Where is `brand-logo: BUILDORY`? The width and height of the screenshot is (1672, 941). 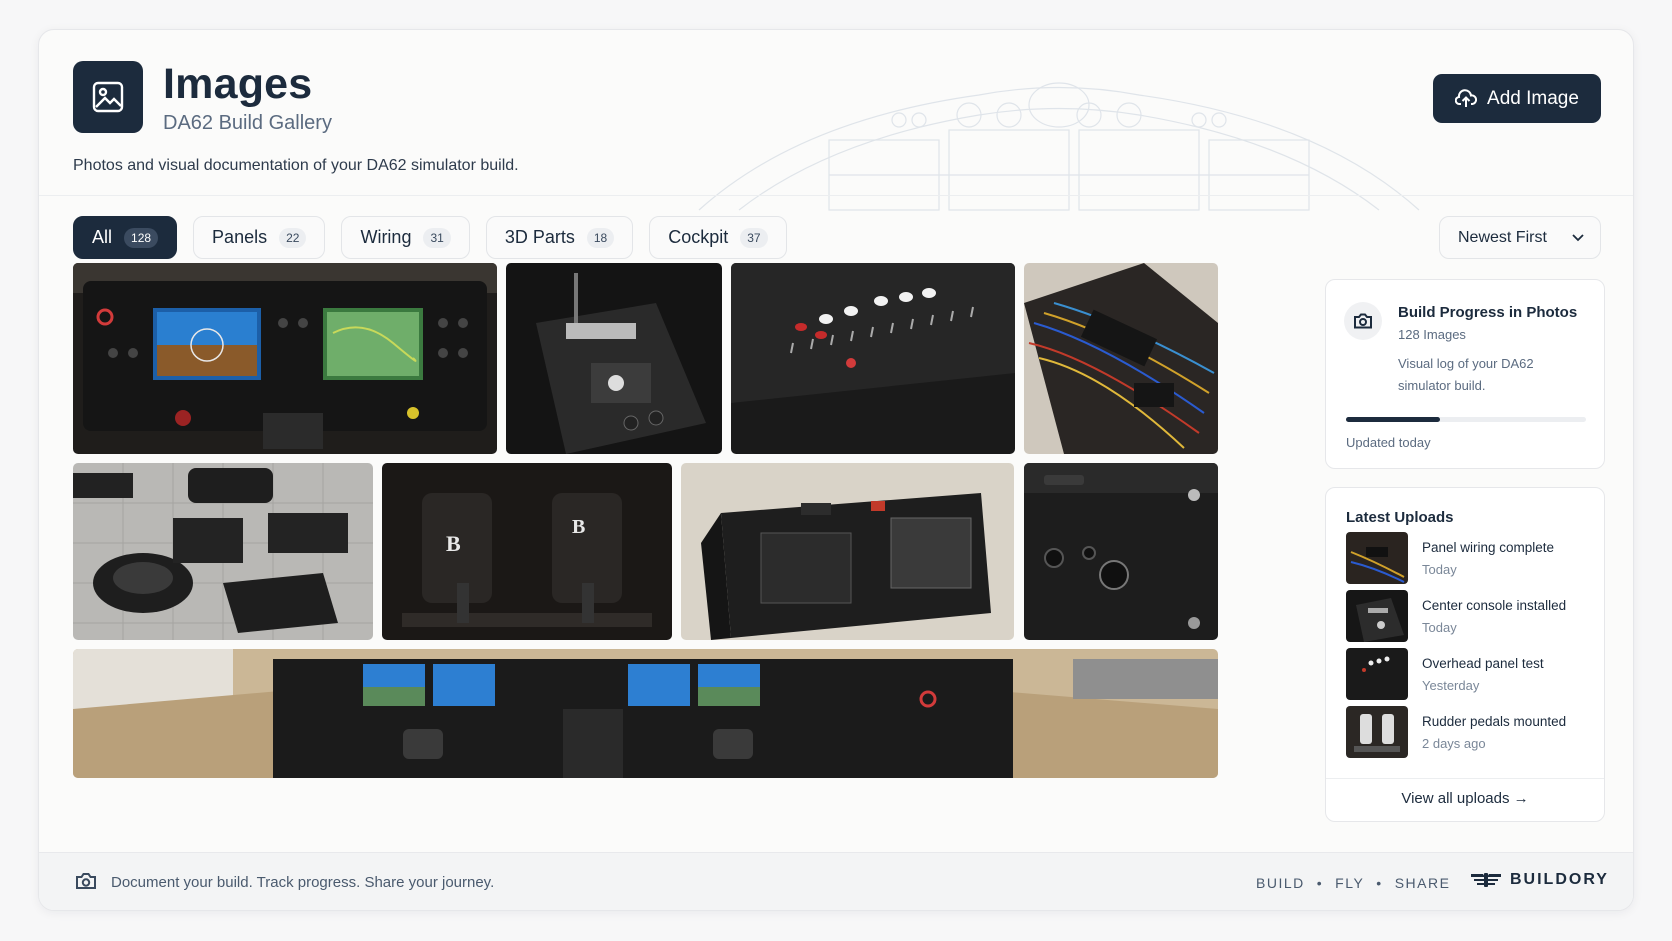
brand-logo: BUILDORY is located at coordinates (1540, 880).